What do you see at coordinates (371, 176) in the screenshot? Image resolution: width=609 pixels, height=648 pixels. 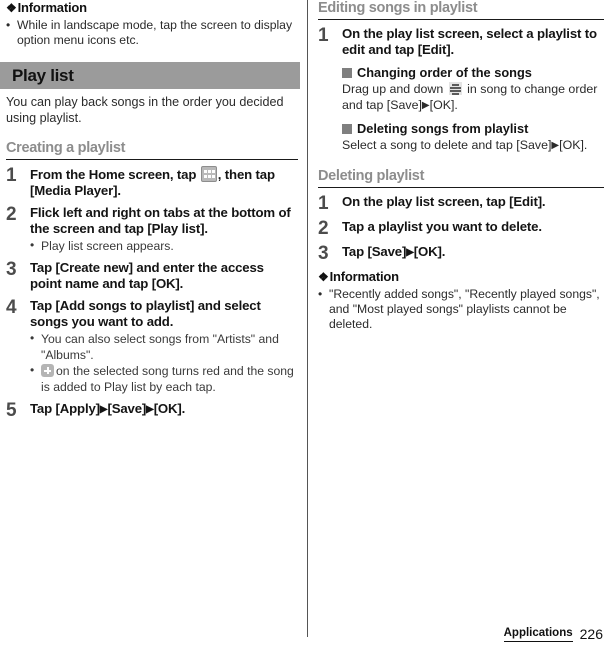 I see `section-heading-deleting-playlist: Deleting playlist` at bounding box center [371, 176].